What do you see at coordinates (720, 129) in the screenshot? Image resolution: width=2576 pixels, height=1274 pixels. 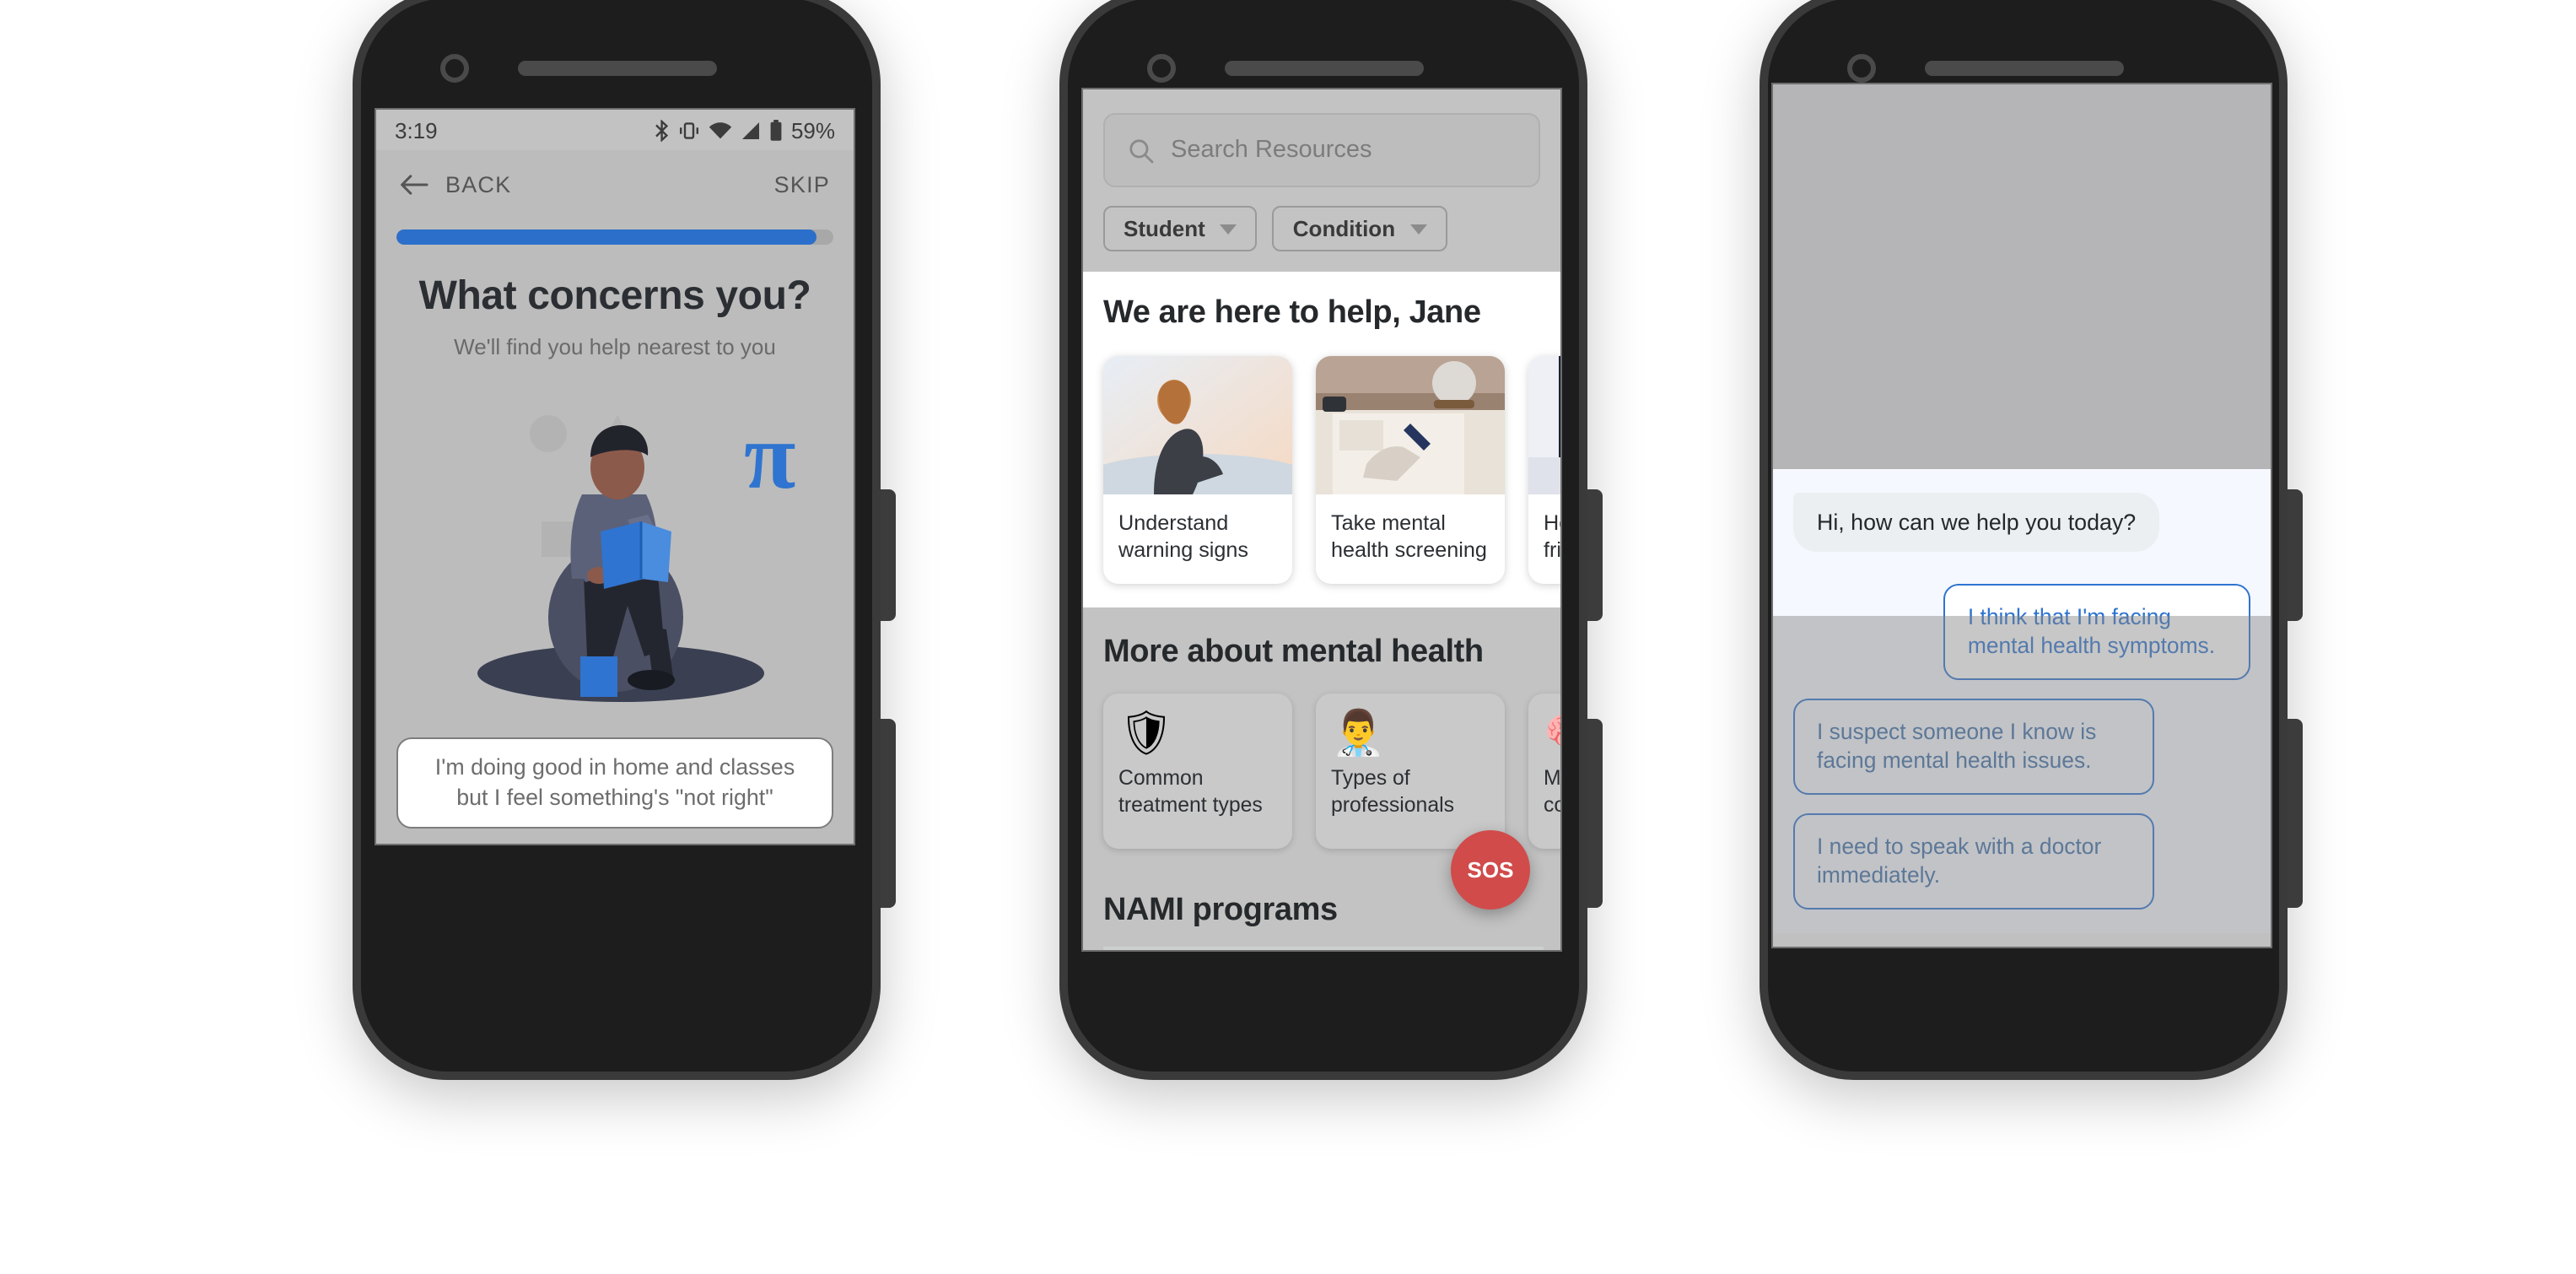 I see `wifi-icon` at bounding box center [720, 129].